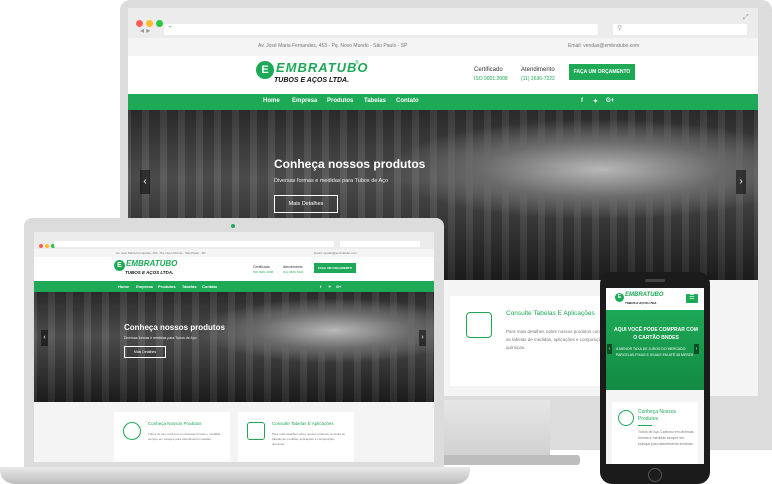 The height and width of the screenshot is (484, 772). What do you see at coordinates (657, 415) in the screenshot?
I see `phone-products-card-title: Conheça Nossos Produtos` at bounding box center [657, 415].